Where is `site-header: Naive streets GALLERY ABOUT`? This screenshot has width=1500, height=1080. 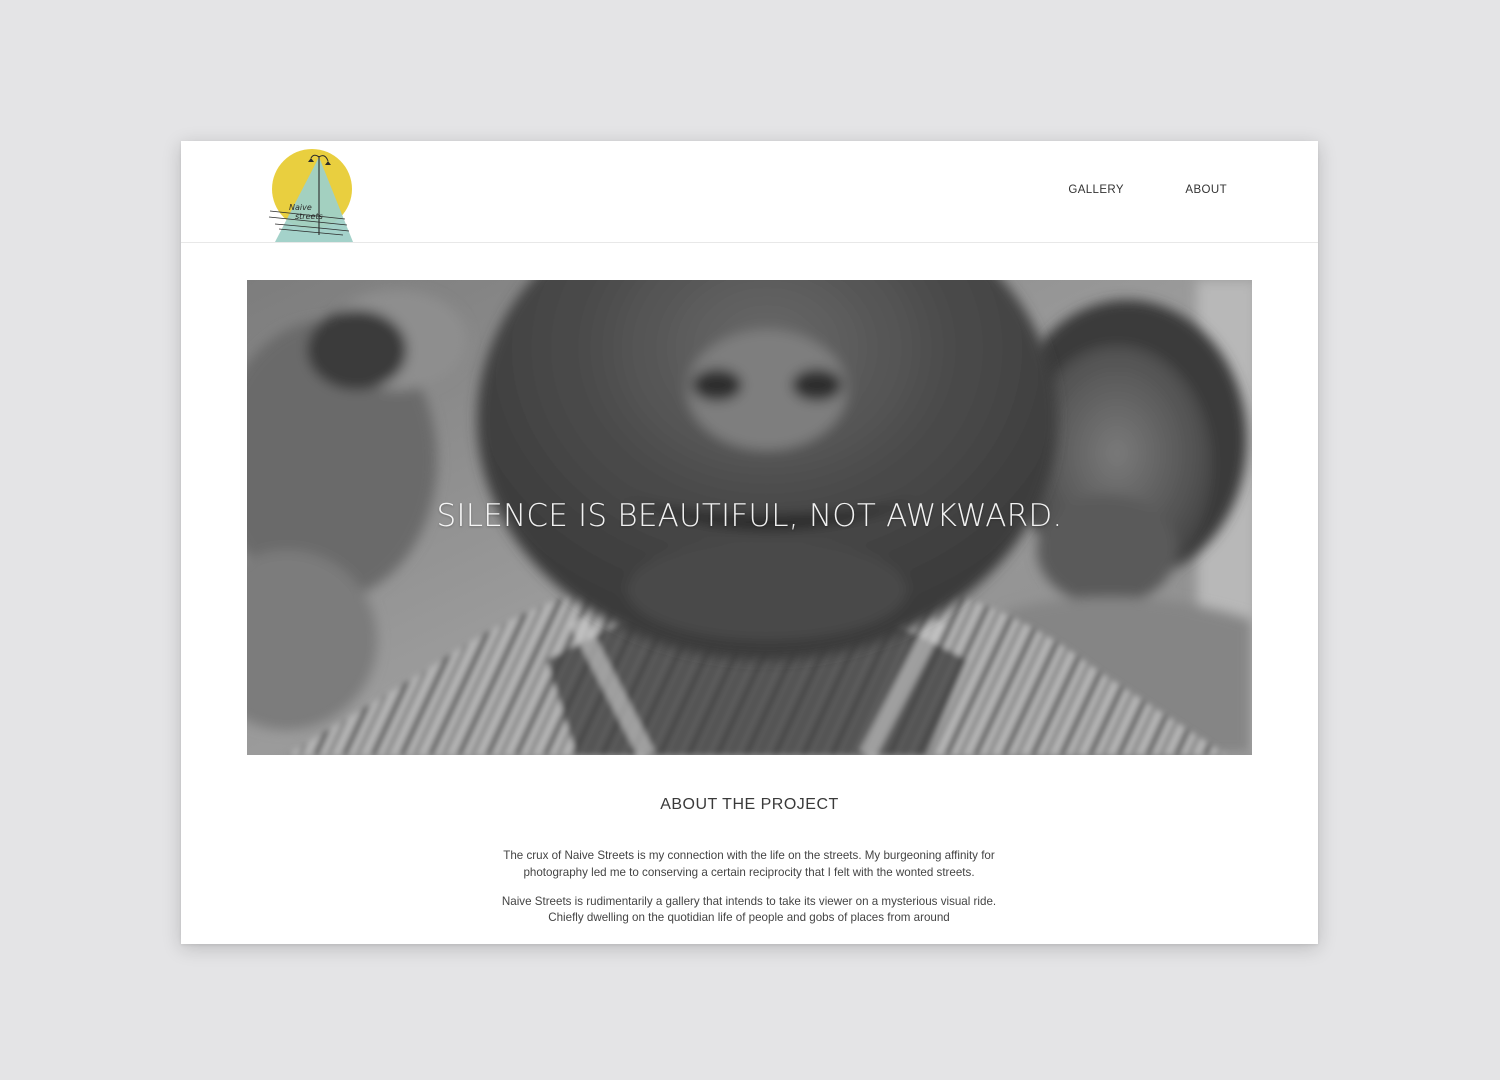
site-header: Naive streets GALLERY ABOUT is located at coordinates (749, 192).